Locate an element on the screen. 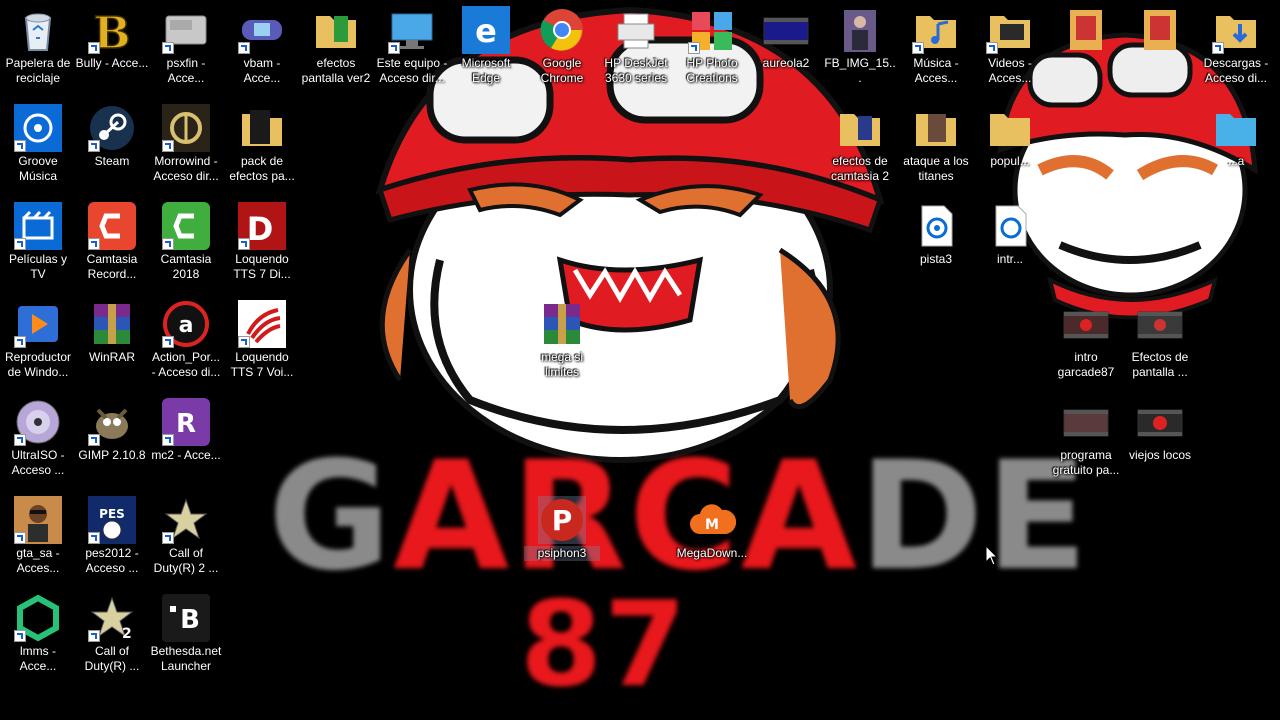 Image resolution: width=1280 pixels, height=720 pixels. ataque-titanes-desktop-icon: ataque a los titanes is located at coordinates (936, 146).